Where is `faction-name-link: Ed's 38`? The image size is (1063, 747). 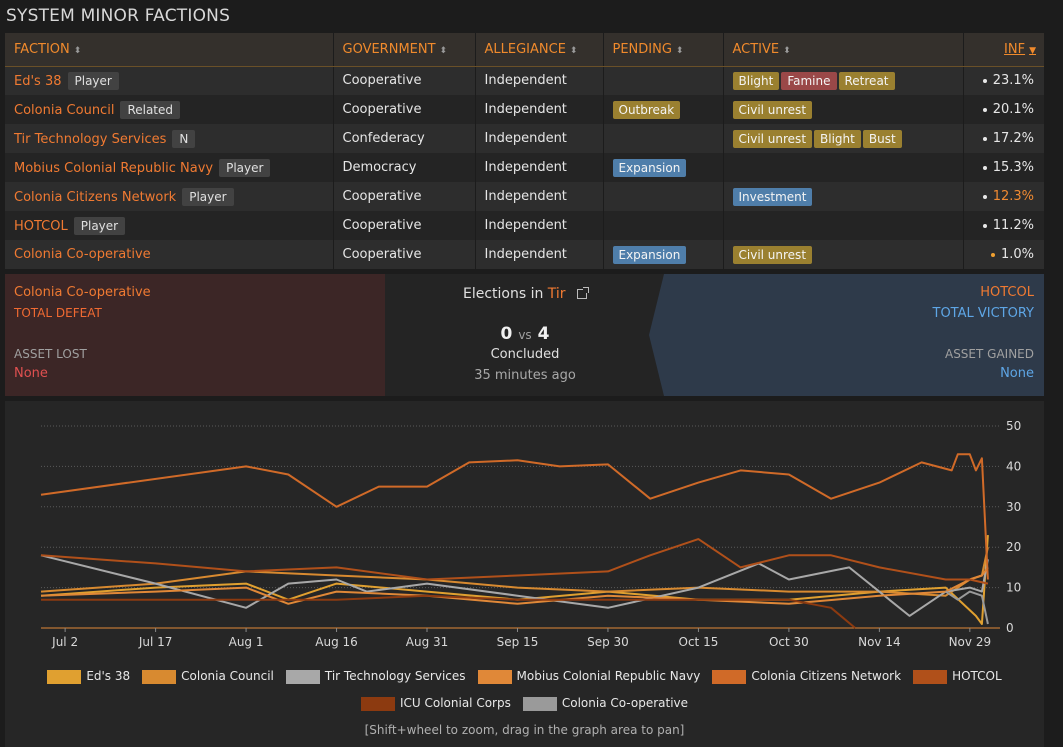 faction-name-link: Ed's 38 is located at coordinates (38, 81).